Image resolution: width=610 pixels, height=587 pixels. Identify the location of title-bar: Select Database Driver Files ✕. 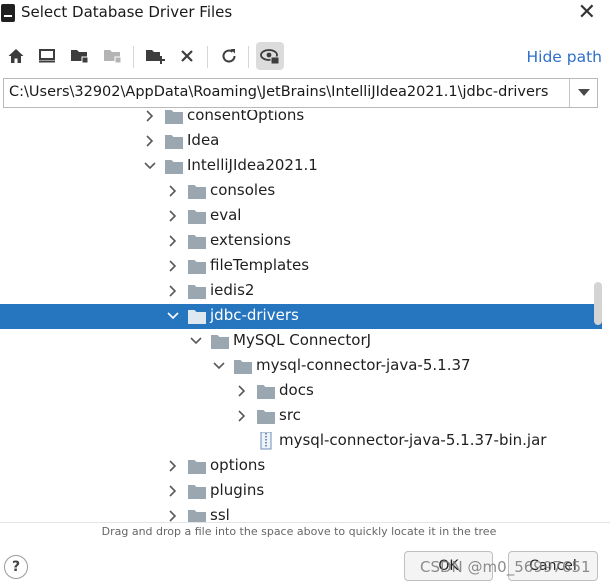
(305, 14).